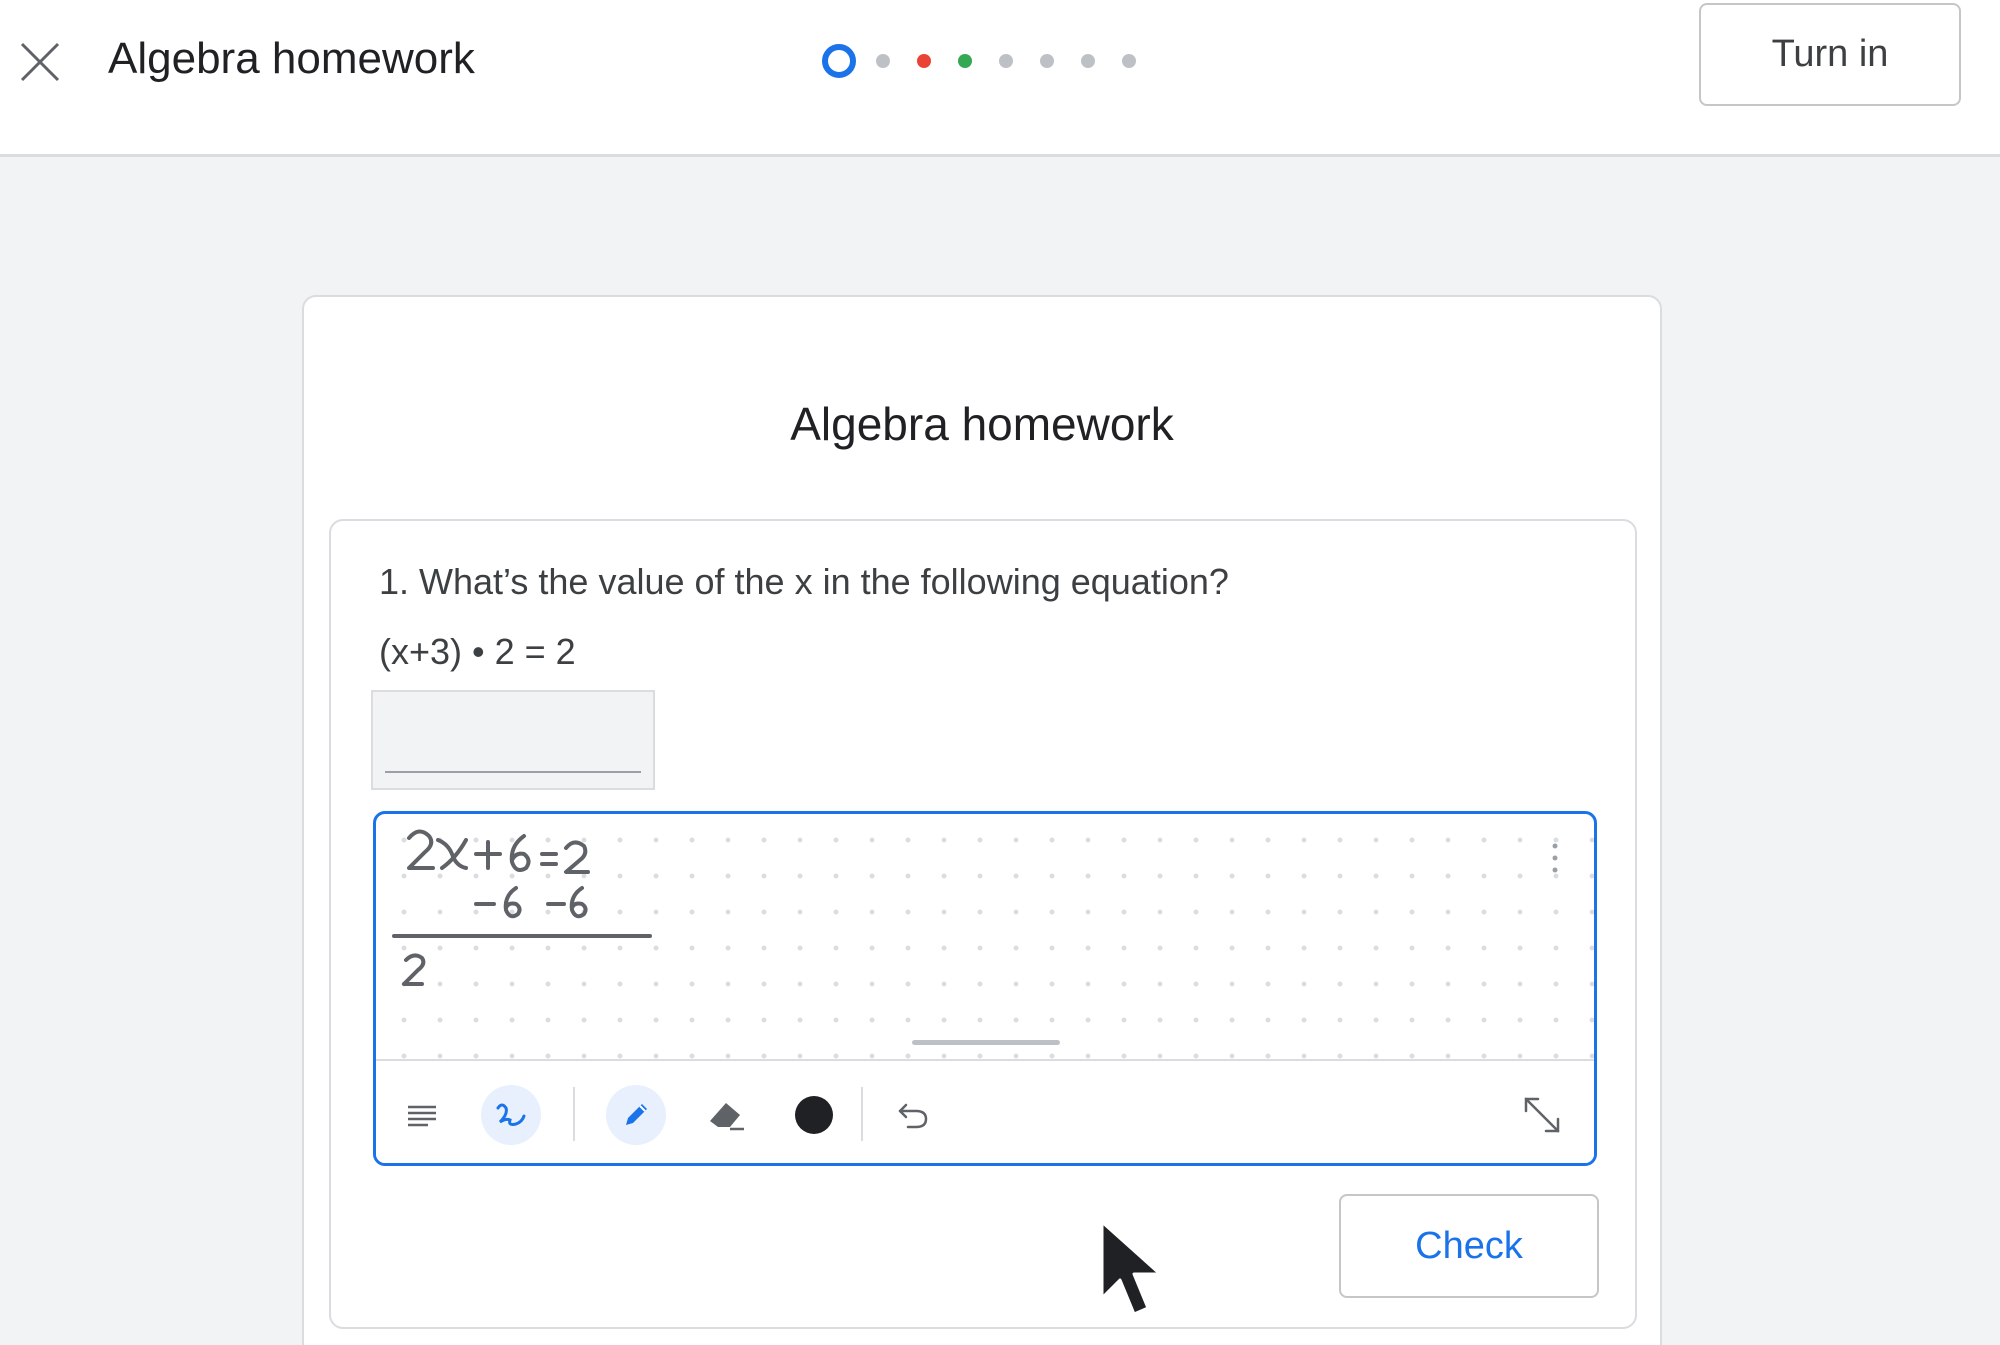 This screenshot has height=1345, width=2000. Describe the element at coordinates (1555, 858) in the screenshot. I see `more-options-icon` at that location.